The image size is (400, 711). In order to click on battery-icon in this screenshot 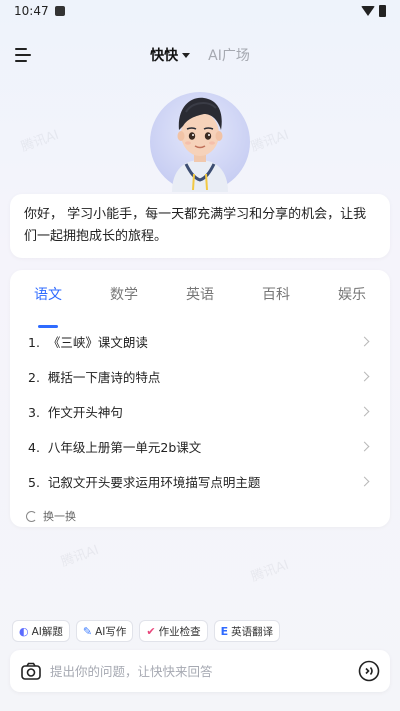, I will do `click(382, 11)`.